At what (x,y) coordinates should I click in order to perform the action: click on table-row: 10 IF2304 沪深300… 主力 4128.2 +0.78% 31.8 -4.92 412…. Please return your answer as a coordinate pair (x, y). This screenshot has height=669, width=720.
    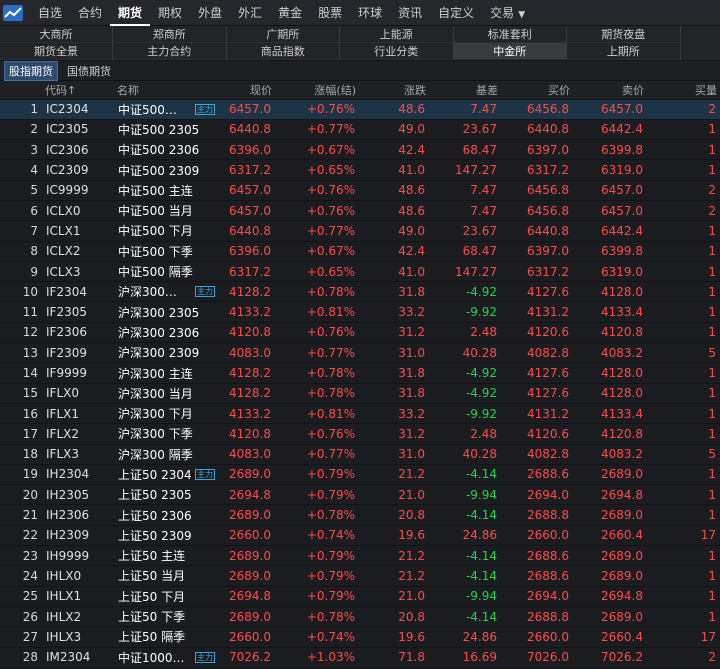
    Looking at the image, I should click on (360, 292).